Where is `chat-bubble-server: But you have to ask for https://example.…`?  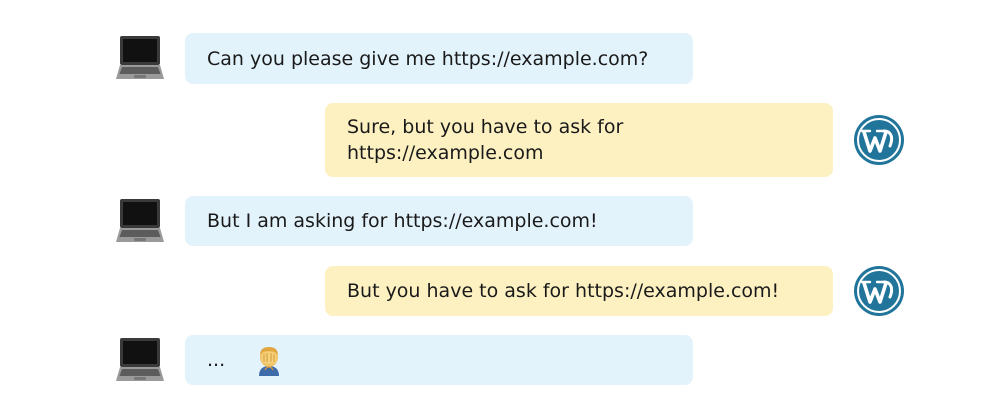
chat-bubble-server: But you have to ask for https://example.… is located at coordinates (579, 291).